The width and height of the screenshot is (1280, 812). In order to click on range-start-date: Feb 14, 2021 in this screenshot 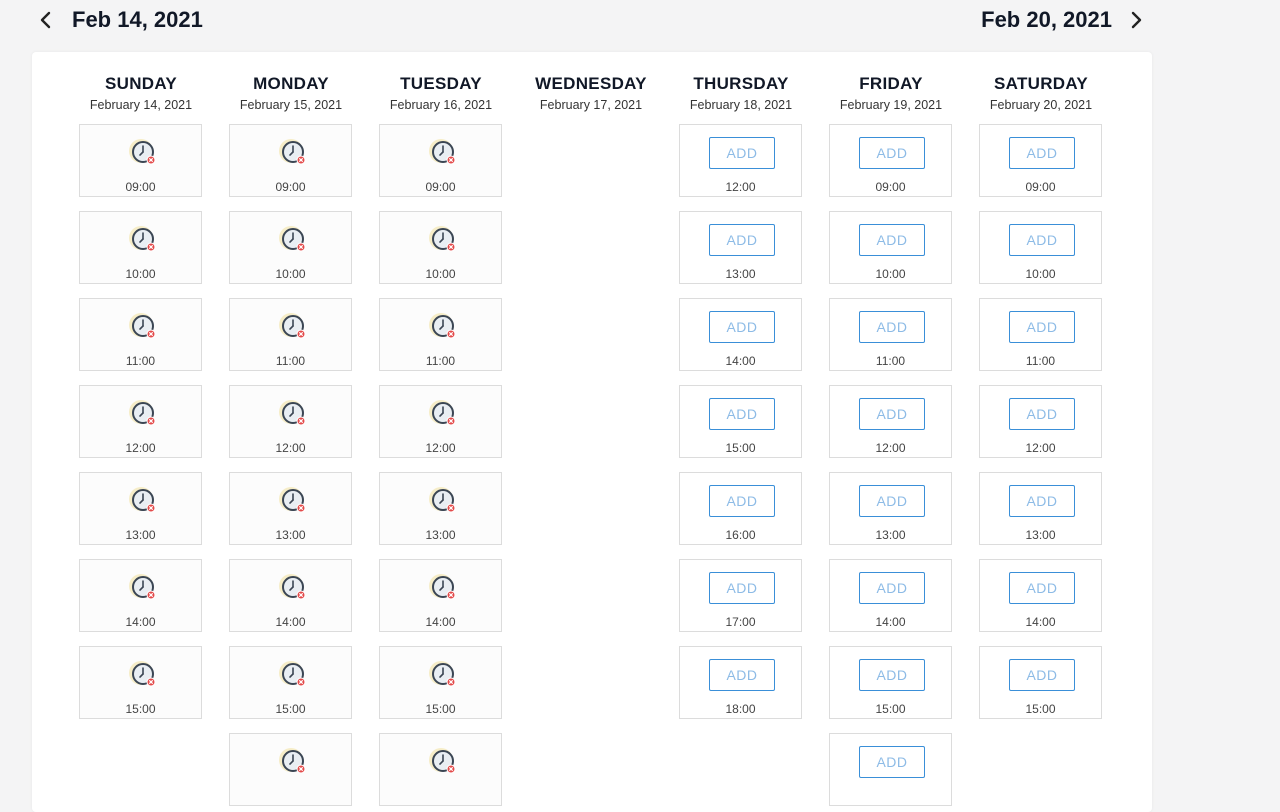, I will do `click(137, 19)`.